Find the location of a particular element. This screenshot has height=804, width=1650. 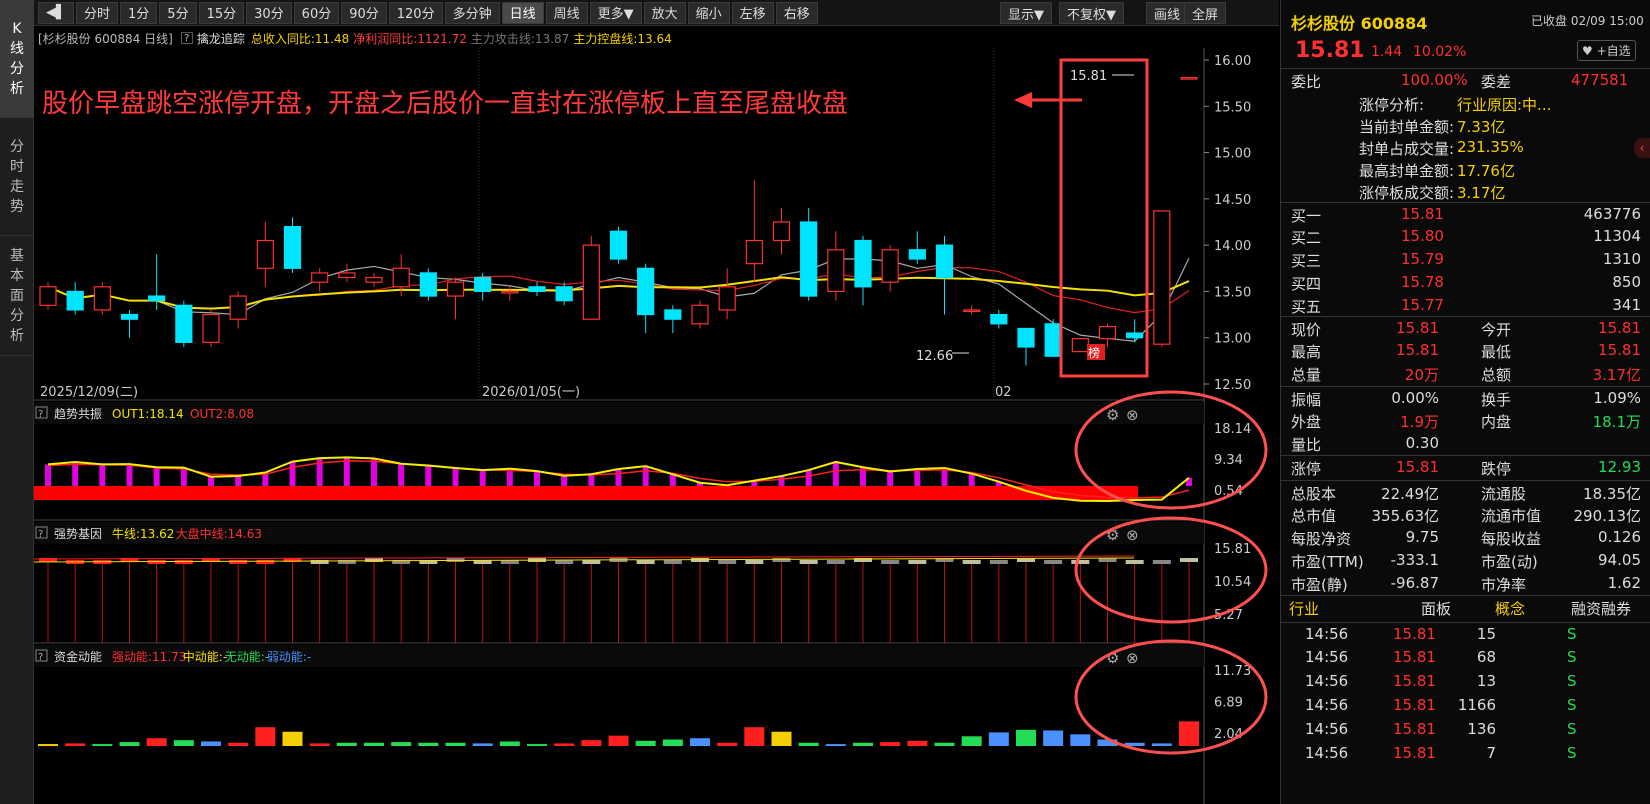

vtab-0: K线分析 is located at coordinates (17, 59).